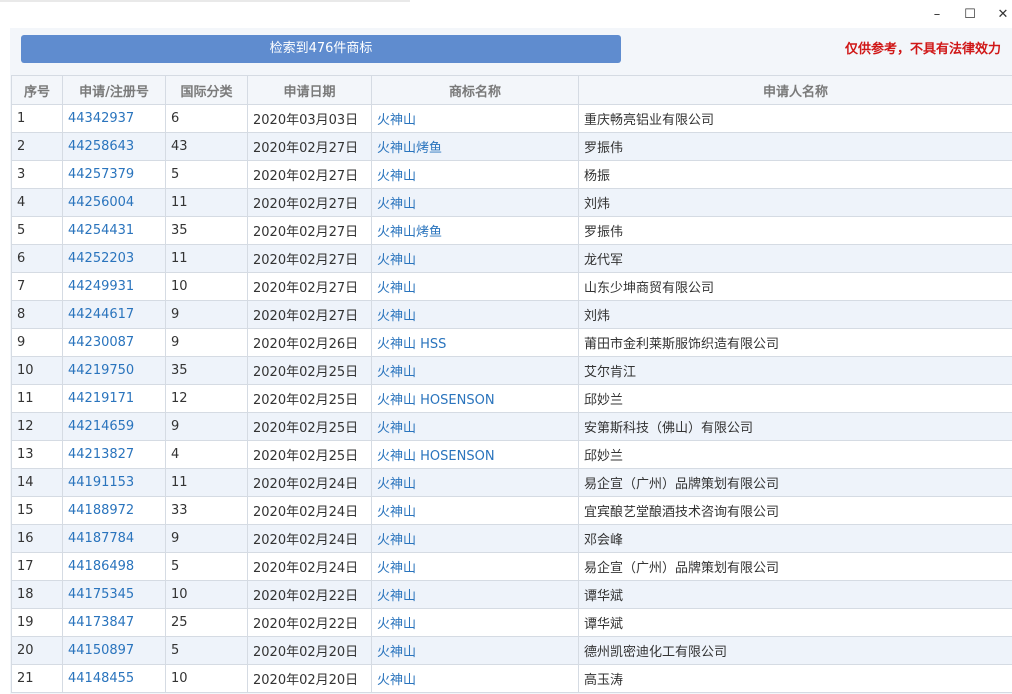  What do you see at coordinates (114, 314) in the screenshot?
I see `reg-number-link: 44244617` at bounding box center [114, 314].